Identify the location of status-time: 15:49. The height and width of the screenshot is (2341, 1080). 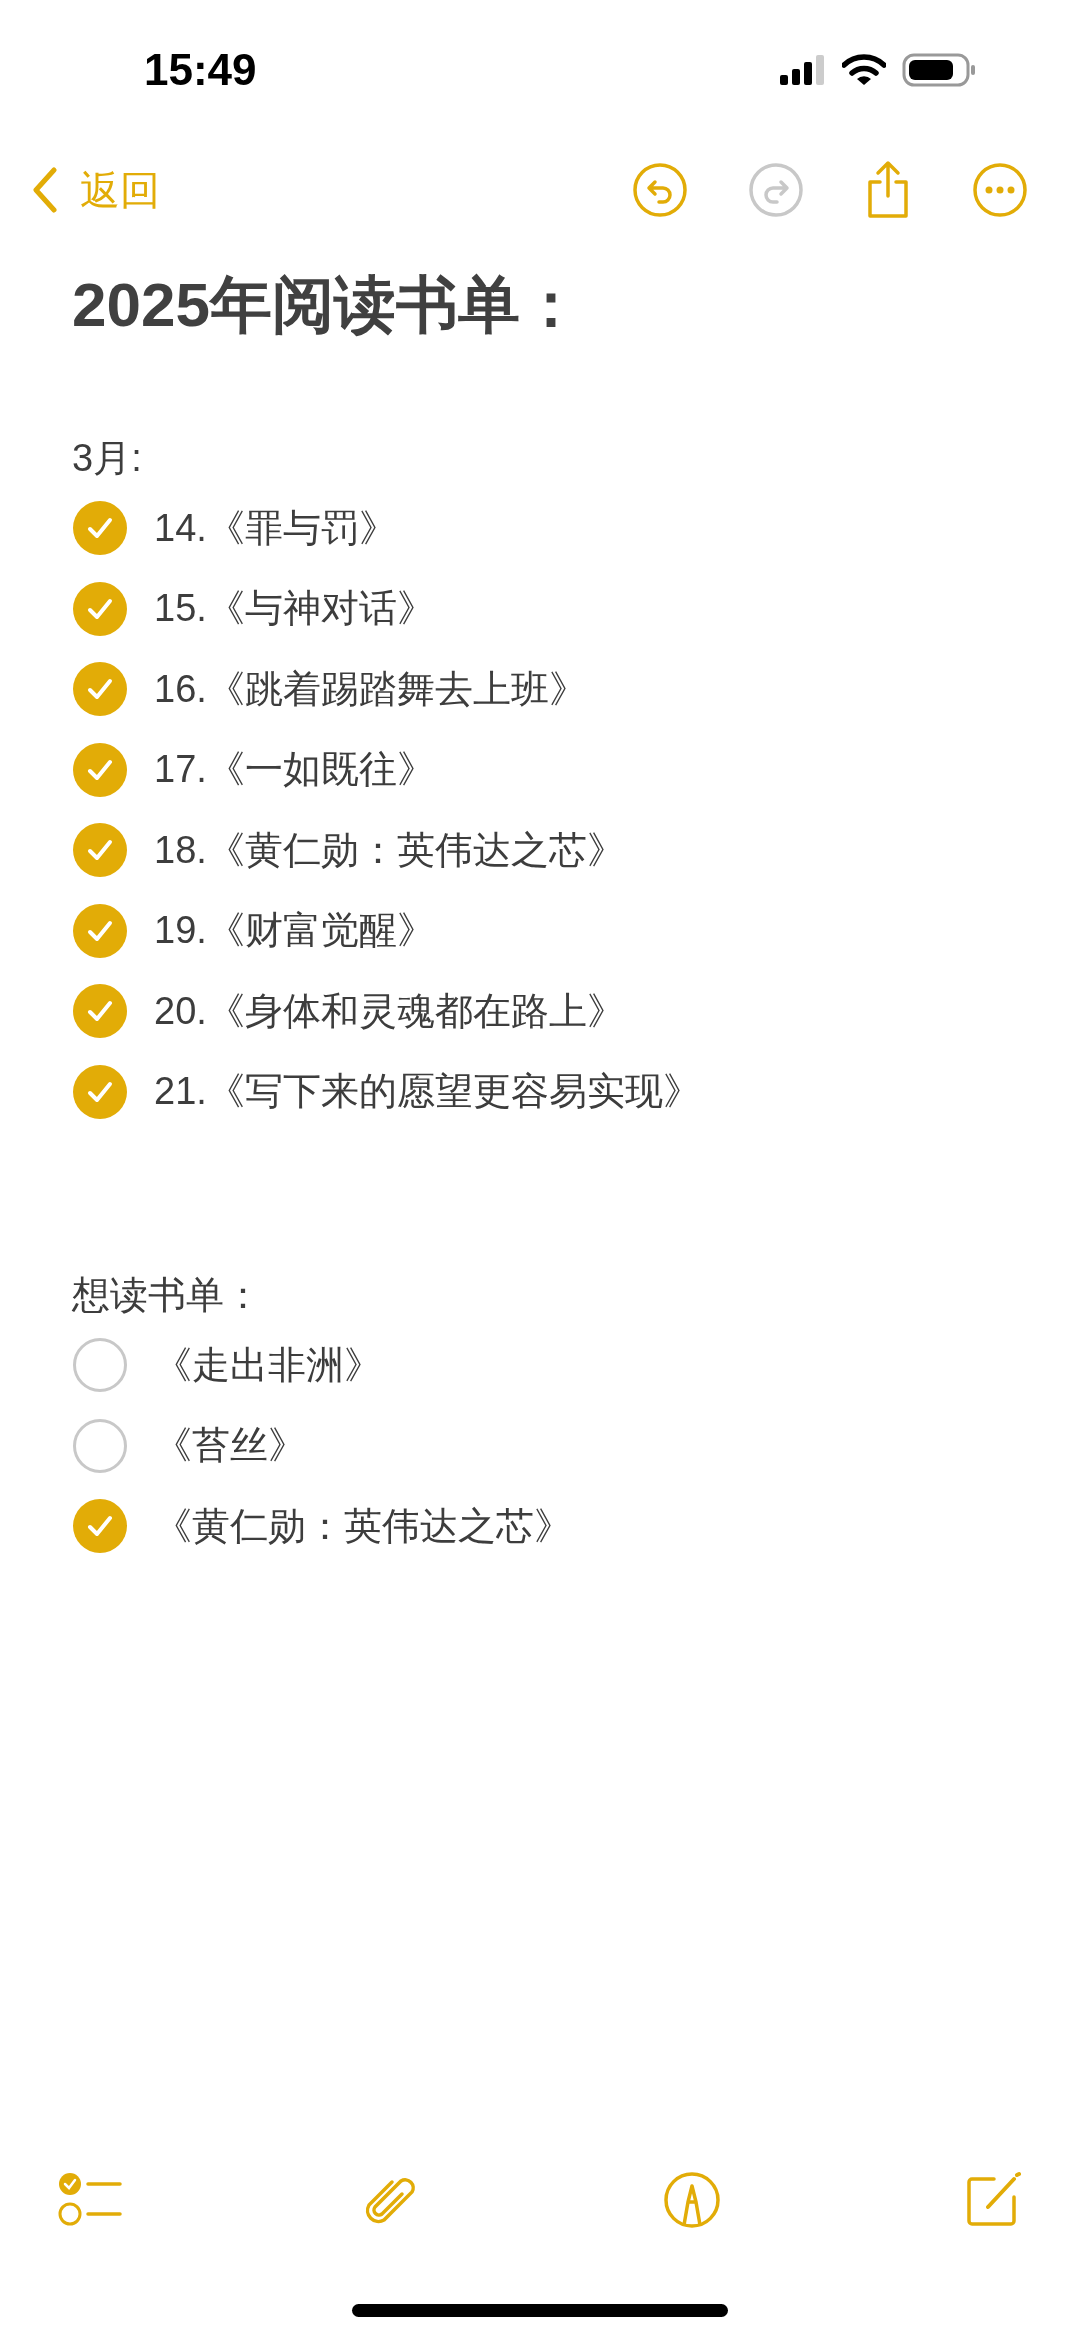
(200, 70).